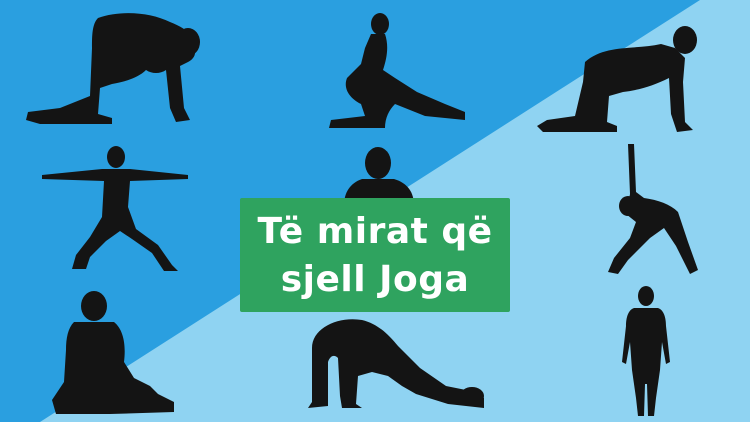  Describe the element at coordinates (375, 231) in the screenshot. I see `title-line-1: Të mirat që` at that location.